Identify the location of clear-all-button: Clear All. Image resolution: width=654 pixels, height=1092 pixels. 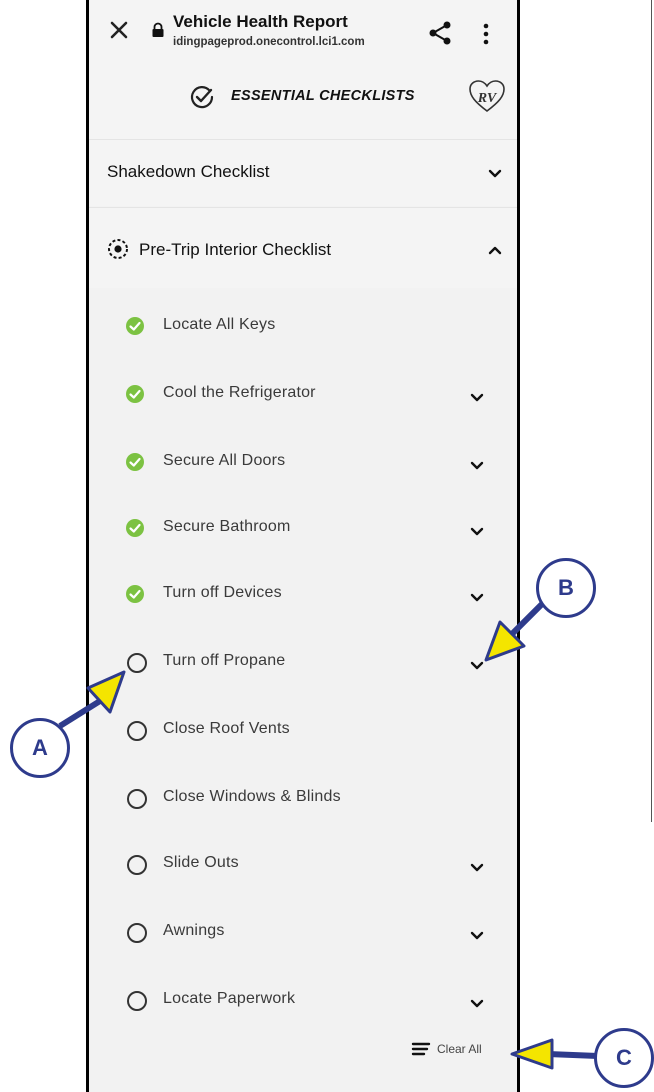
(461, 1050).